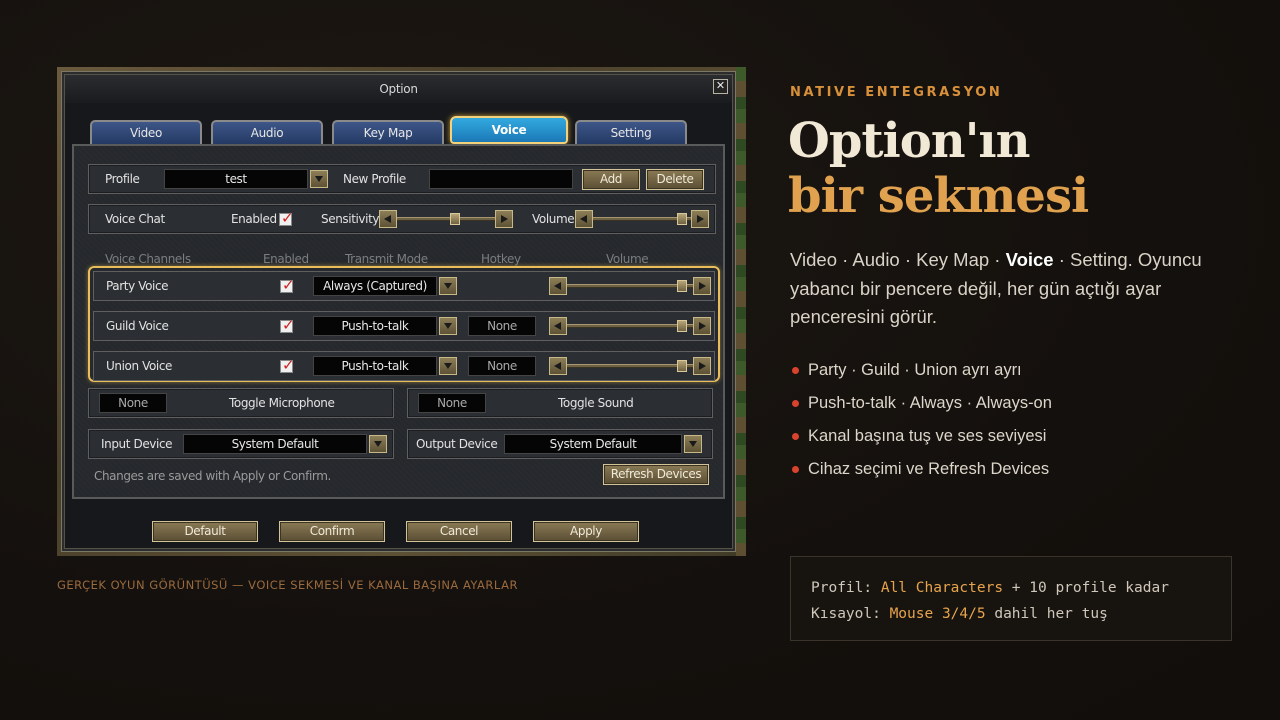  I want to click on channel-row-guild: Guild Voice Push-to-talk None, so click(404, 326).